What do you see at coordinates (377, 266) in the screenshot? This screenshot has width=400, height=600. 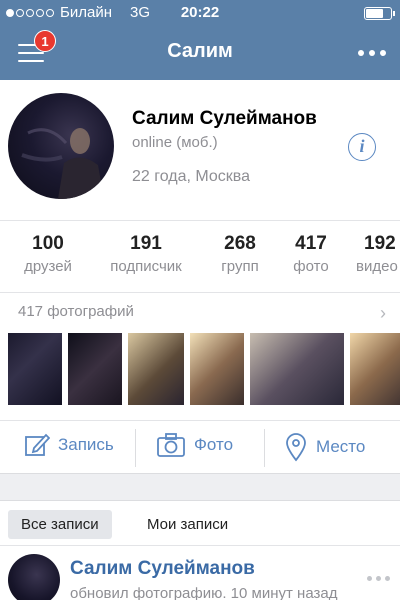 I see `counter-label: видео` at bounding box center [377, 266].